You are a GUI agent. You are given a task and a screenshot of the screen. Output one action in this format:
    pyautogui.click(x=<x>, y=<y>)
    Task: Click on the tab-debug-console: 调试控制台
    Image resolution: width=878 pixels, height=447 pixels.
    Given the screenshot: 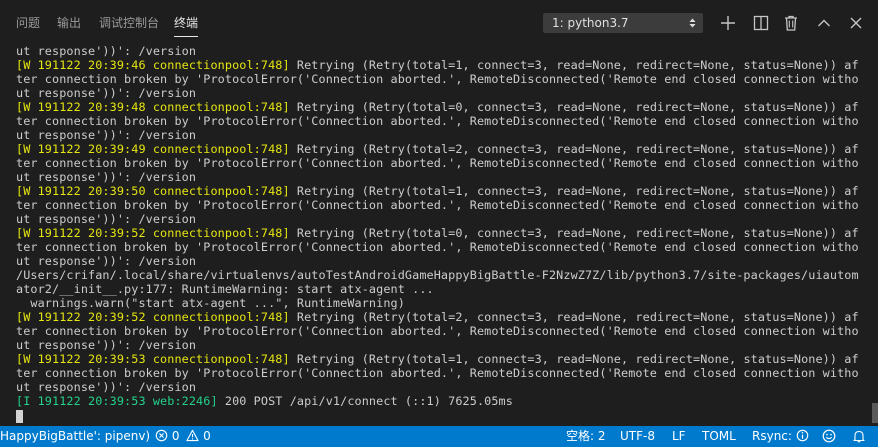 What is the action you would take?
    pyautogui.click(x=129, y=23)
    